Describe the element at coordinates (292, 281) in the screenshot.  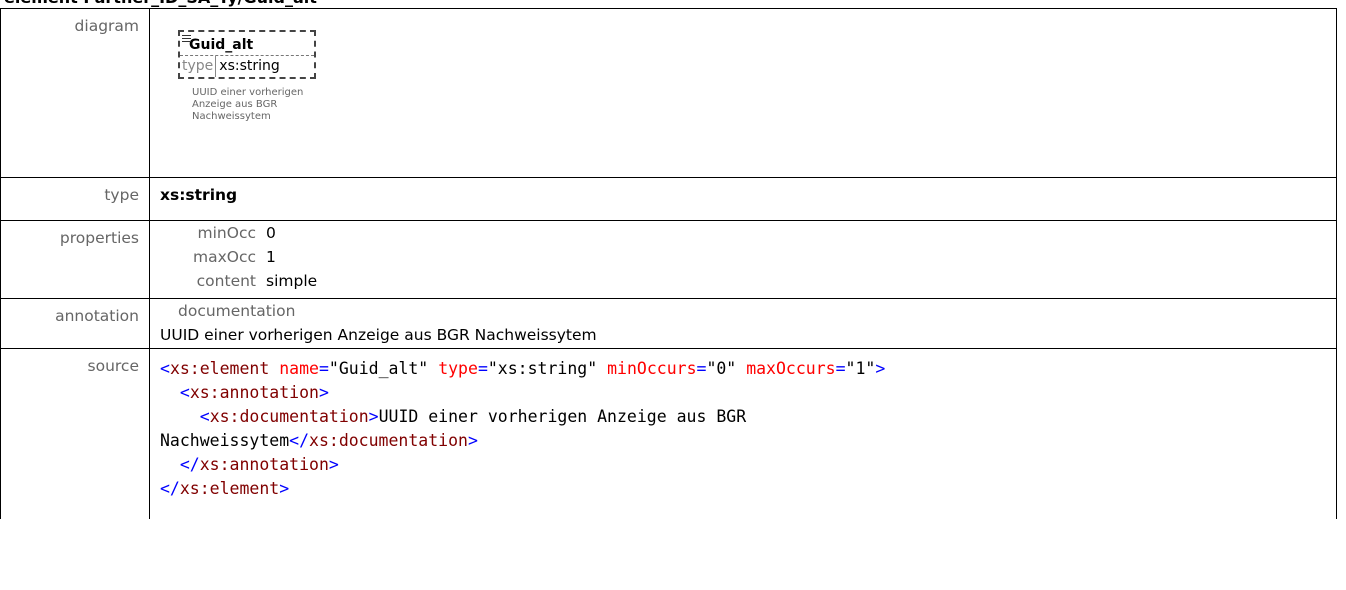
I see `property-value: simple` at that location.